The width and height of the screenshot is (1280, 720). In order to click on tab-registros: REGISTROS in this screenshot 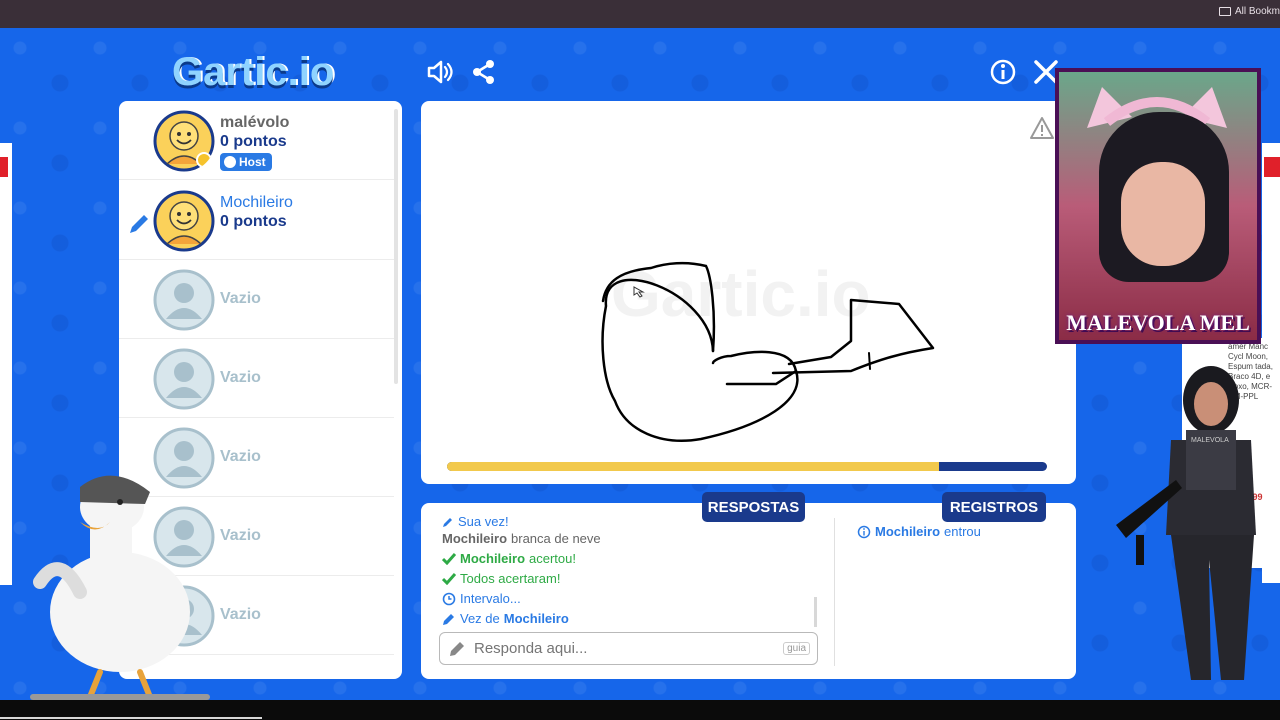, I will do `click(994, 507)`.